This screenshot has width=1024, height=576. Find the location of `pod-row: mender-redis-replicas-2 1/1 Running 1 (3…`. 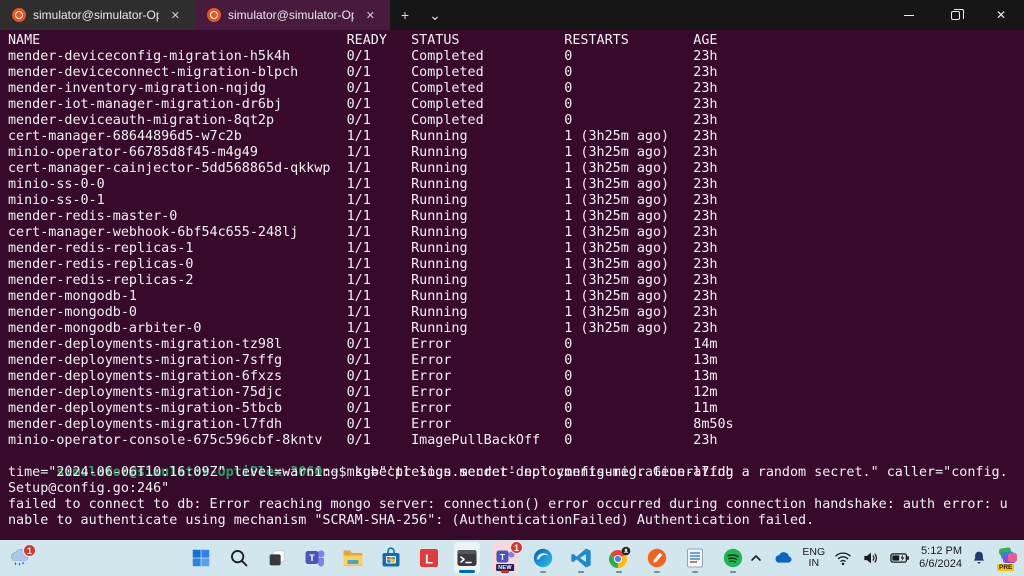

pod-row: mender-redis-replicas-2 1/1 Running 1 (3… is located at coordinates (363, 280).